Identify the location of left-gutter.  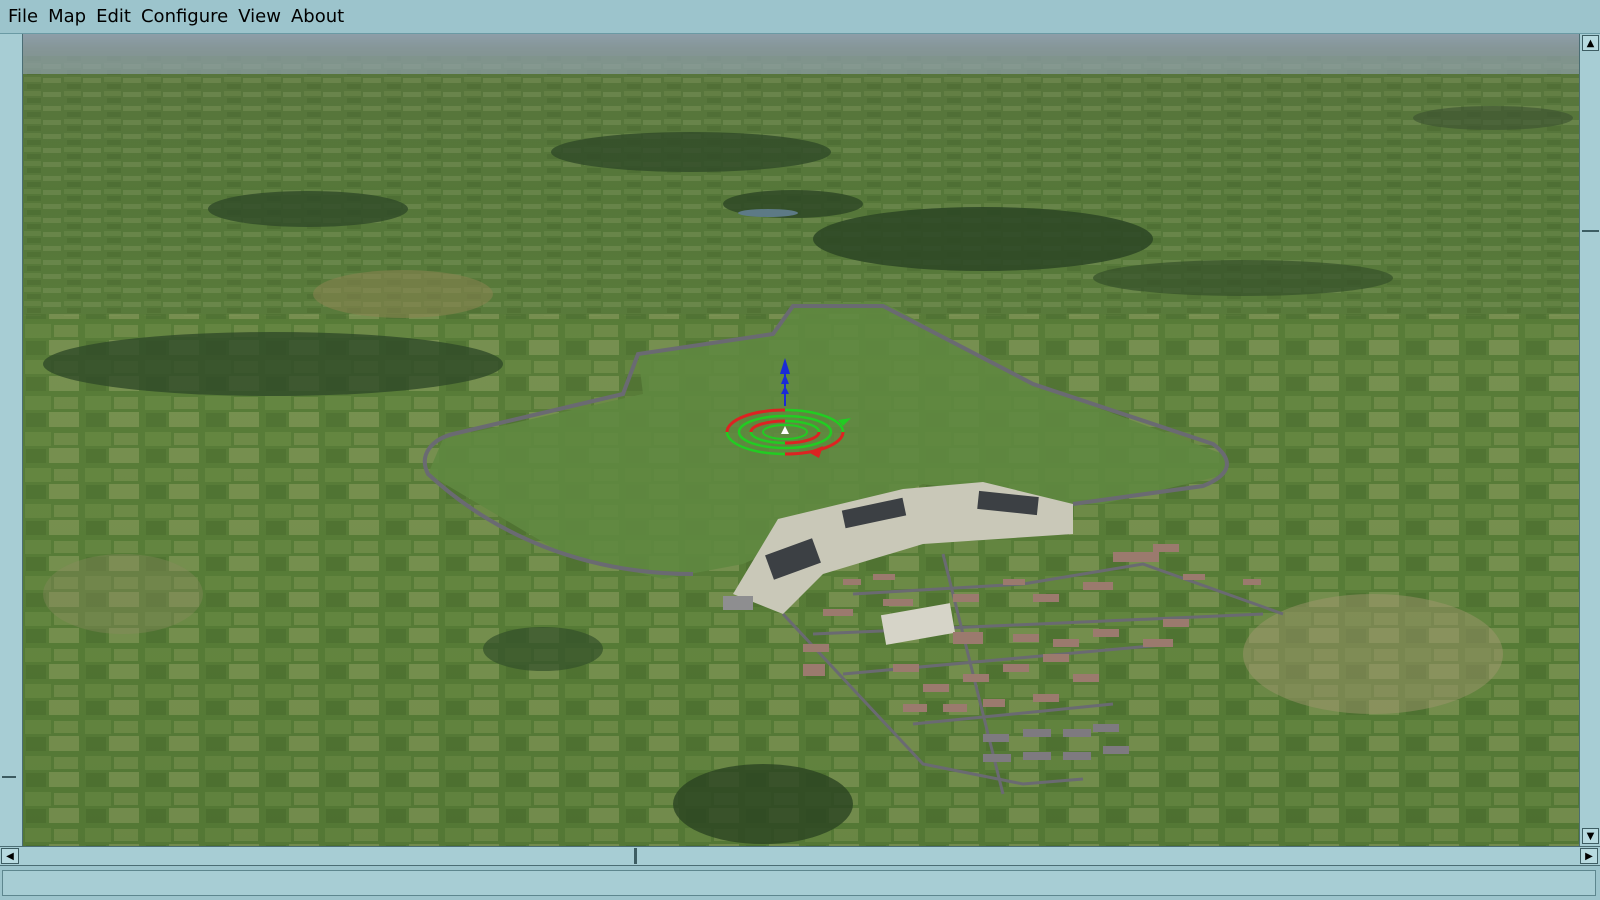
(11, 440).